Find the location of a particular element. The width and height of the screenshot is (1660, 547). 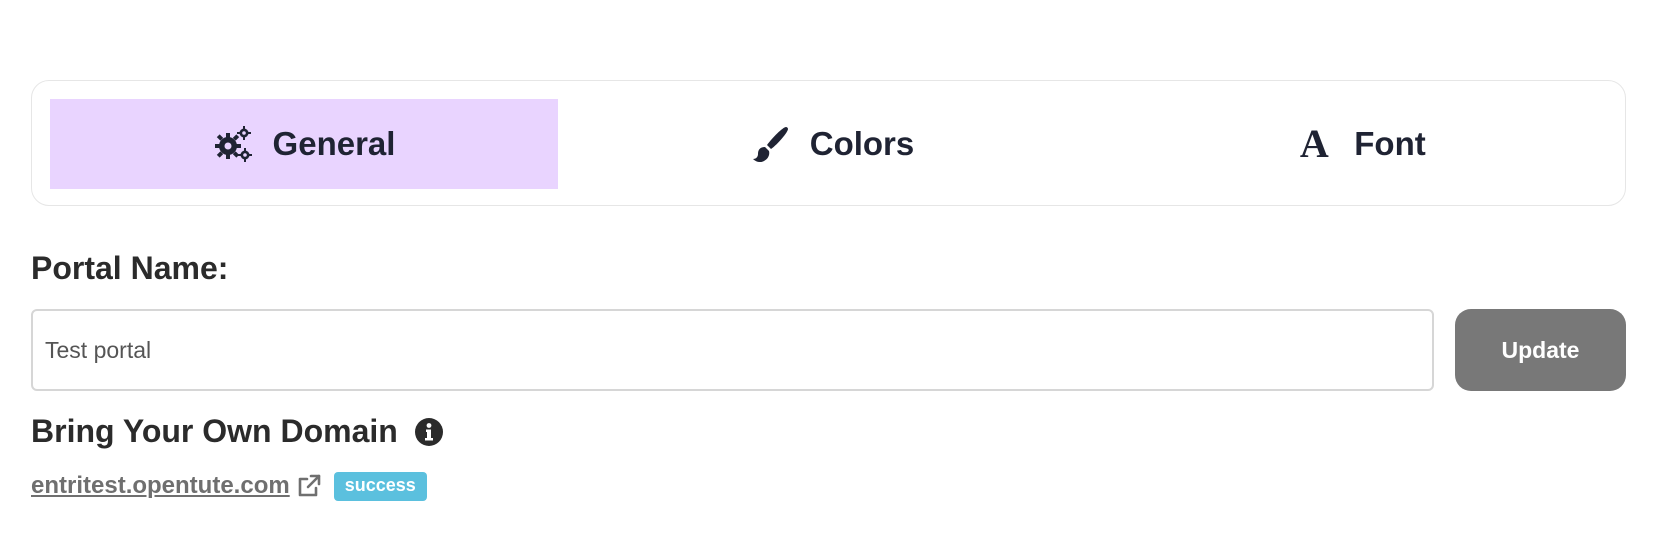

tab-general-label: General is located at coordinates (334, 143).